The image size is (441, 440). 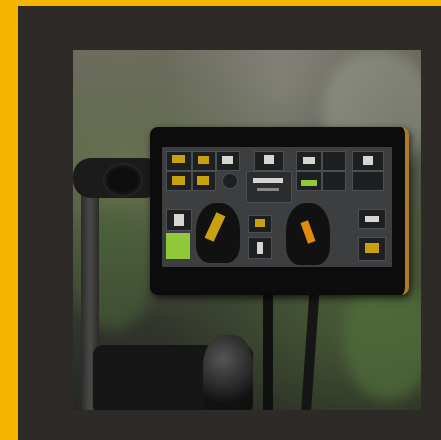 I want to click on green-indicator, so click(x=178, y=246).